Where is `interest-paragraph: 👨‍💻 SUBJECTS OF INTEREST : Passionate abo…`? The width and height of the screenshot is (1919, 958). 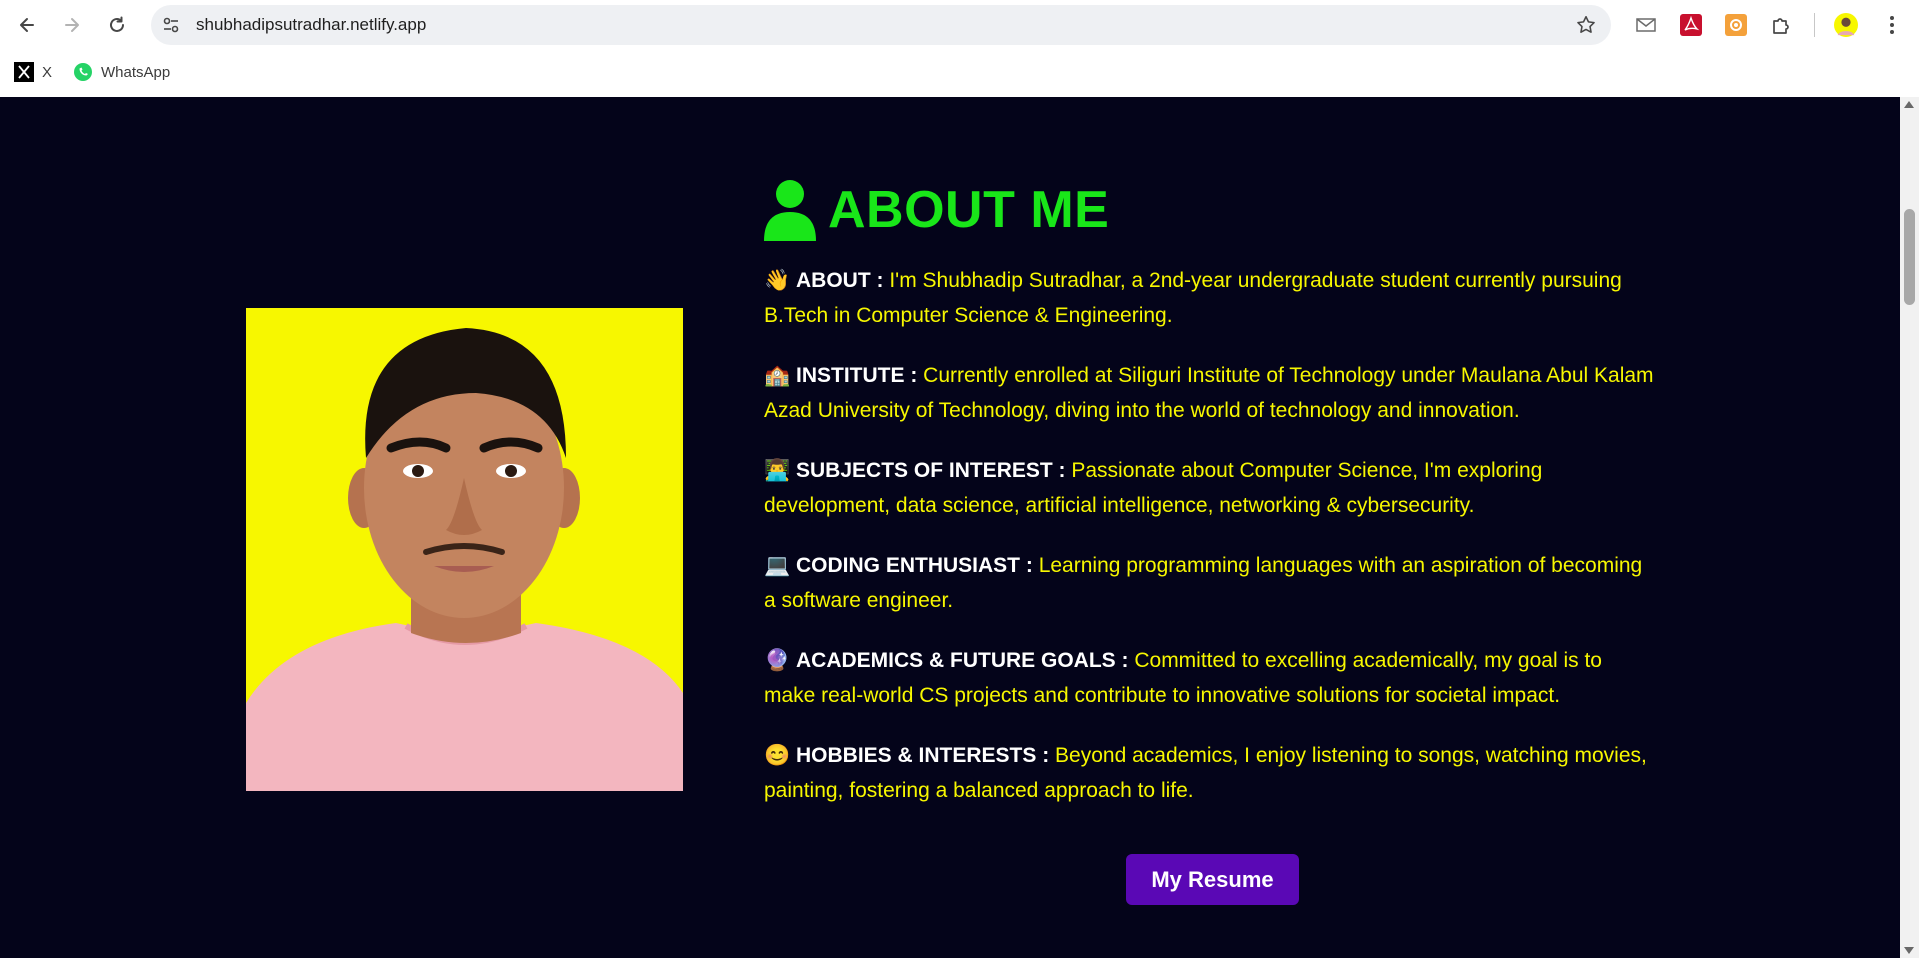 interest-paragraph: 👨‍💻 SUBJECTS OF INTEREST : Passionate abo… is located at coordinates (1209, 488).